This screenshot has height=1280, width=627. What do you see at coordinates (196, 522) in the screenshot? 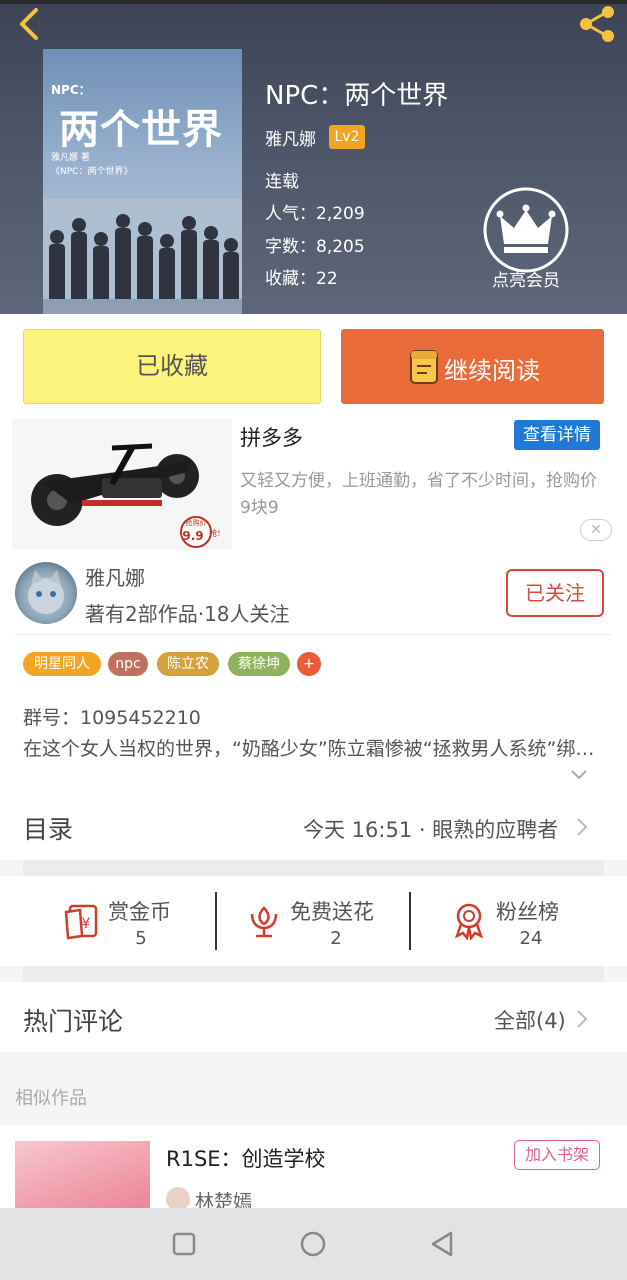
I see `price-badge-top: 抢购价` at bounding box center [196, 522].